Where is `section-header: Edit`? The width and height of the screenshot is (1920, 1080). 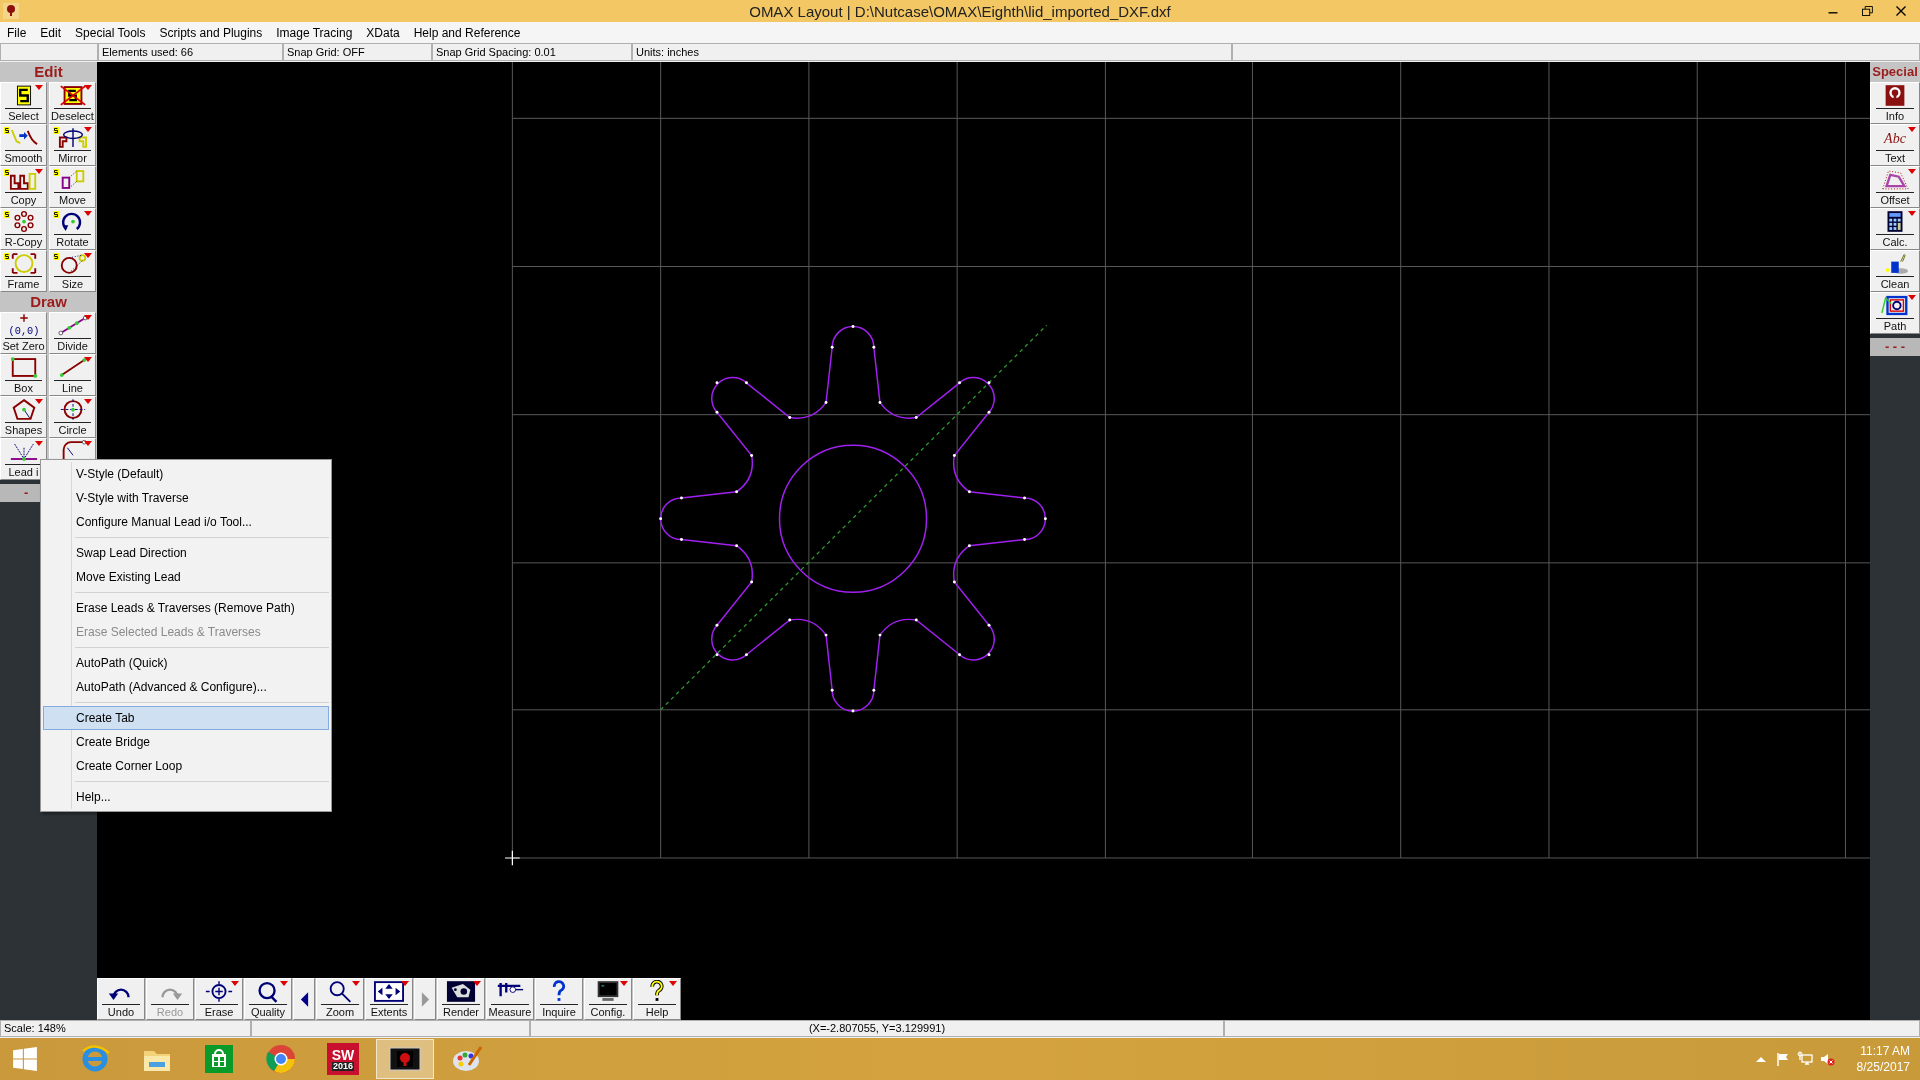
section-header: Edit is located at coordinates (48, 72).